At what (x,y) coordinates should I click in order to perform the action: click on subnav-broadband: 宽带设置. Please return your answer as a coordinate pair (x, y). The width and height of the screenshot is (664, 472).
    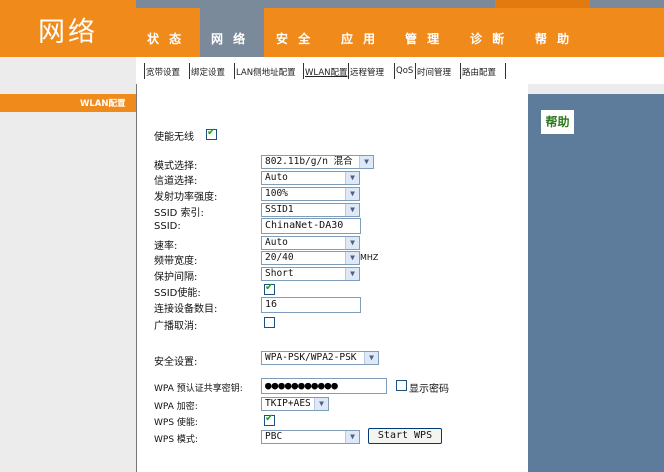
    Looking at the image, I should click on (163, 72).